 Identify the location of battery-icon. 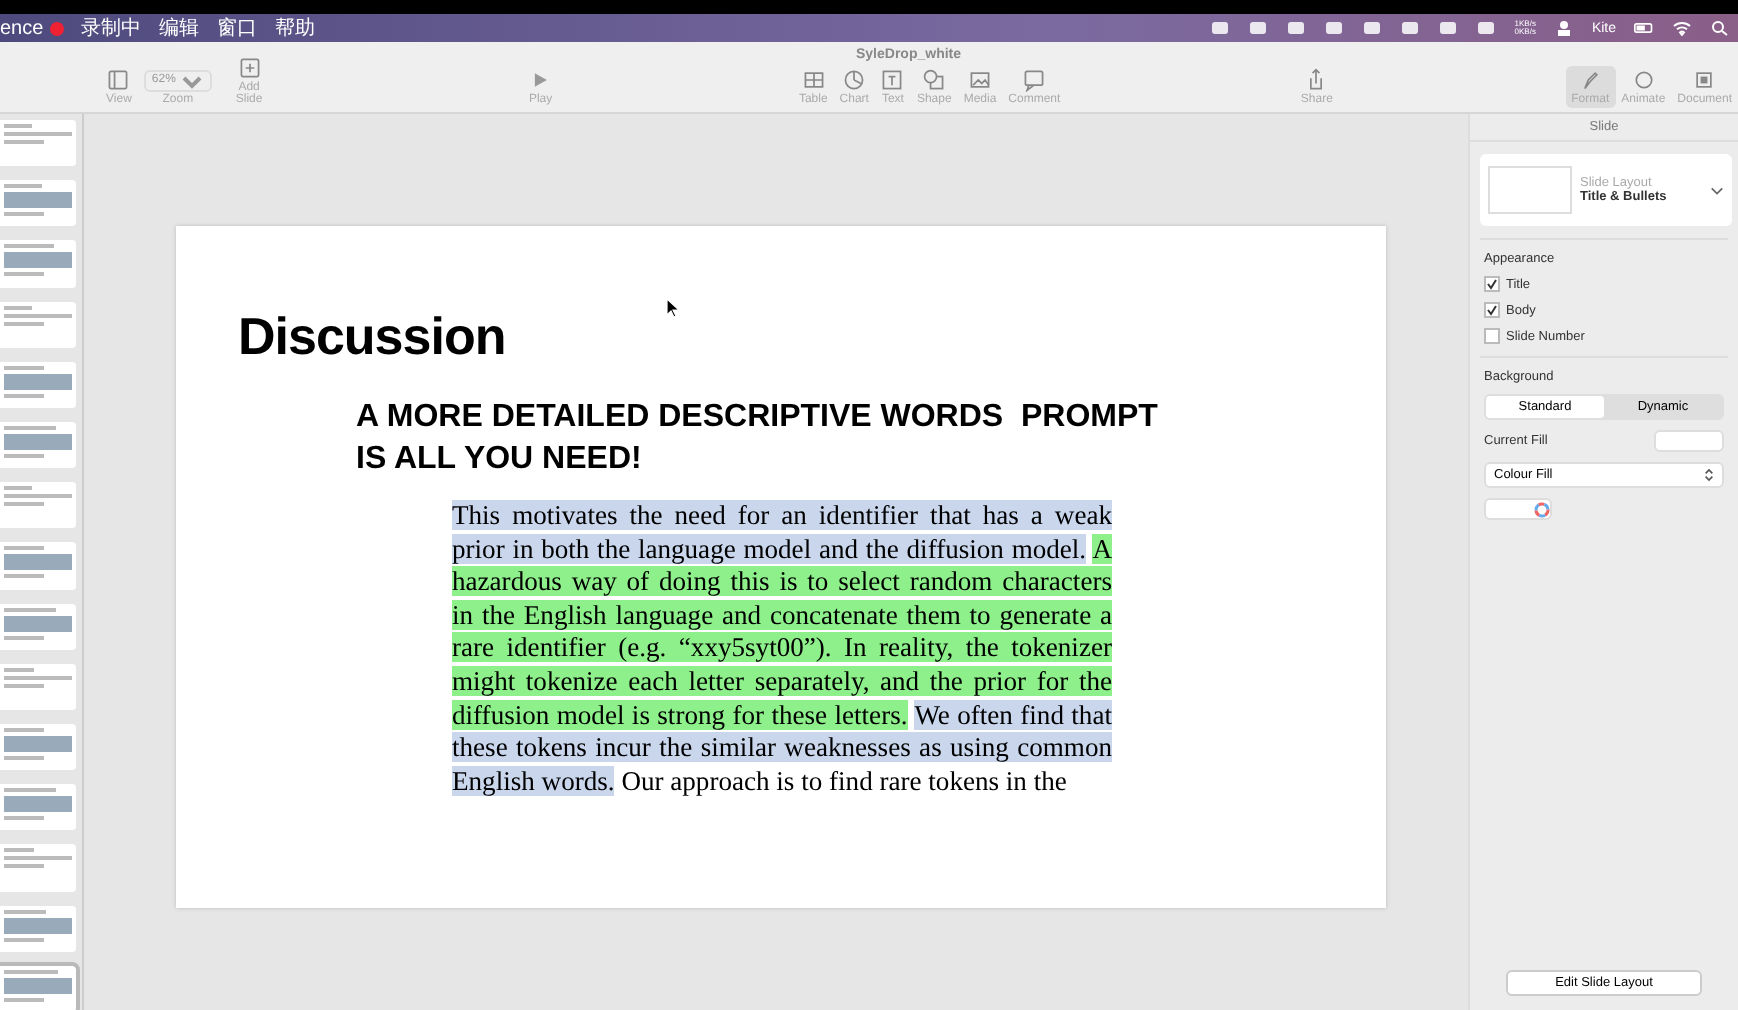
(1644, 28).